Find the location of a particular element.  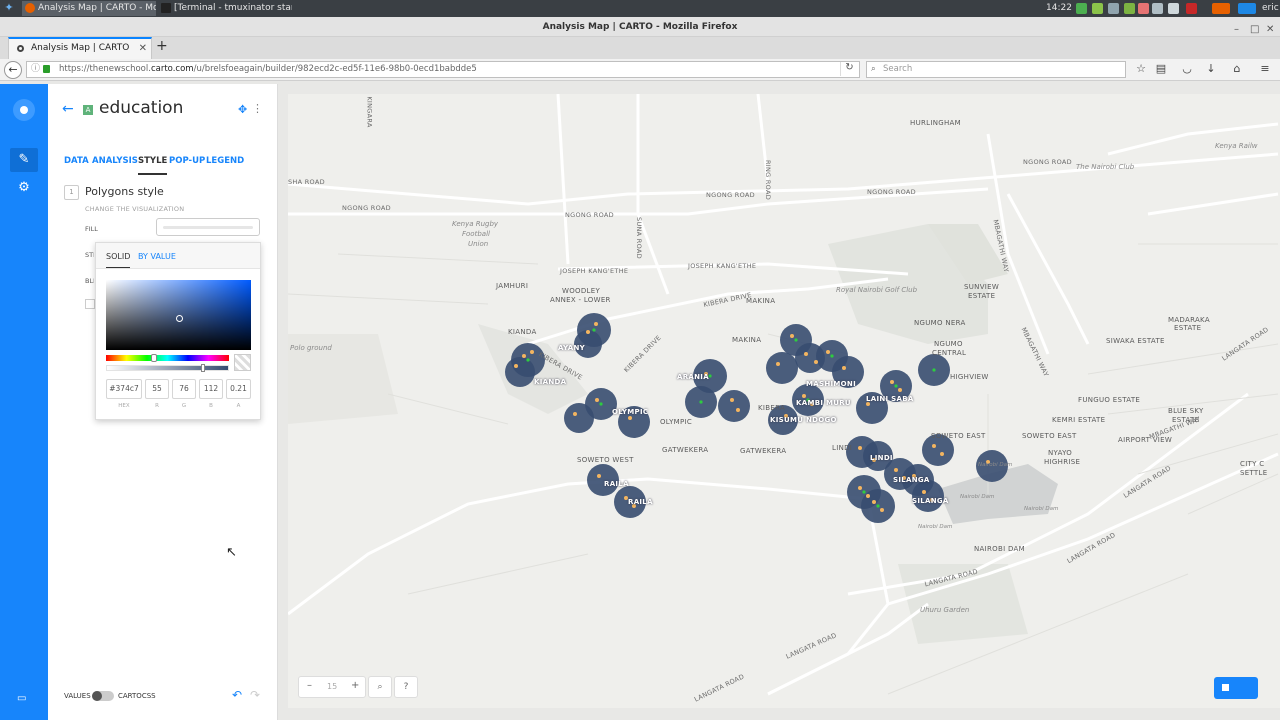

map-label: KAMBI MURU is located at coordinates (823, 403).